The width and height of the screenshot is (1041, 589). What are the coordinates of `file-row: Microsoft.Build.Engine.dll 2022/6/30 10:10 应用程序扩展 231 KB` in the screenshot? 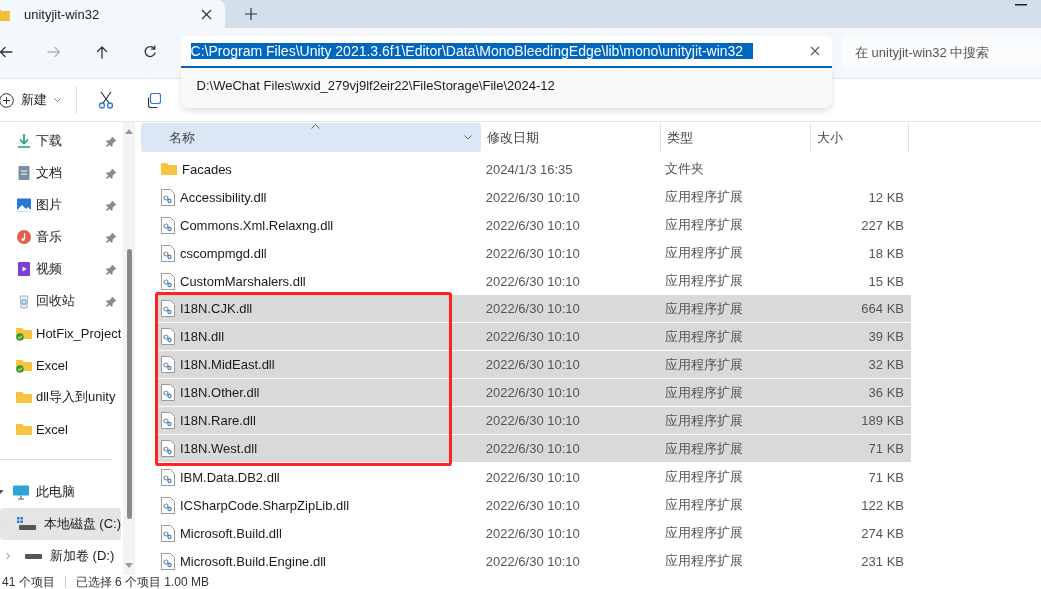 It's located at (533, 561).